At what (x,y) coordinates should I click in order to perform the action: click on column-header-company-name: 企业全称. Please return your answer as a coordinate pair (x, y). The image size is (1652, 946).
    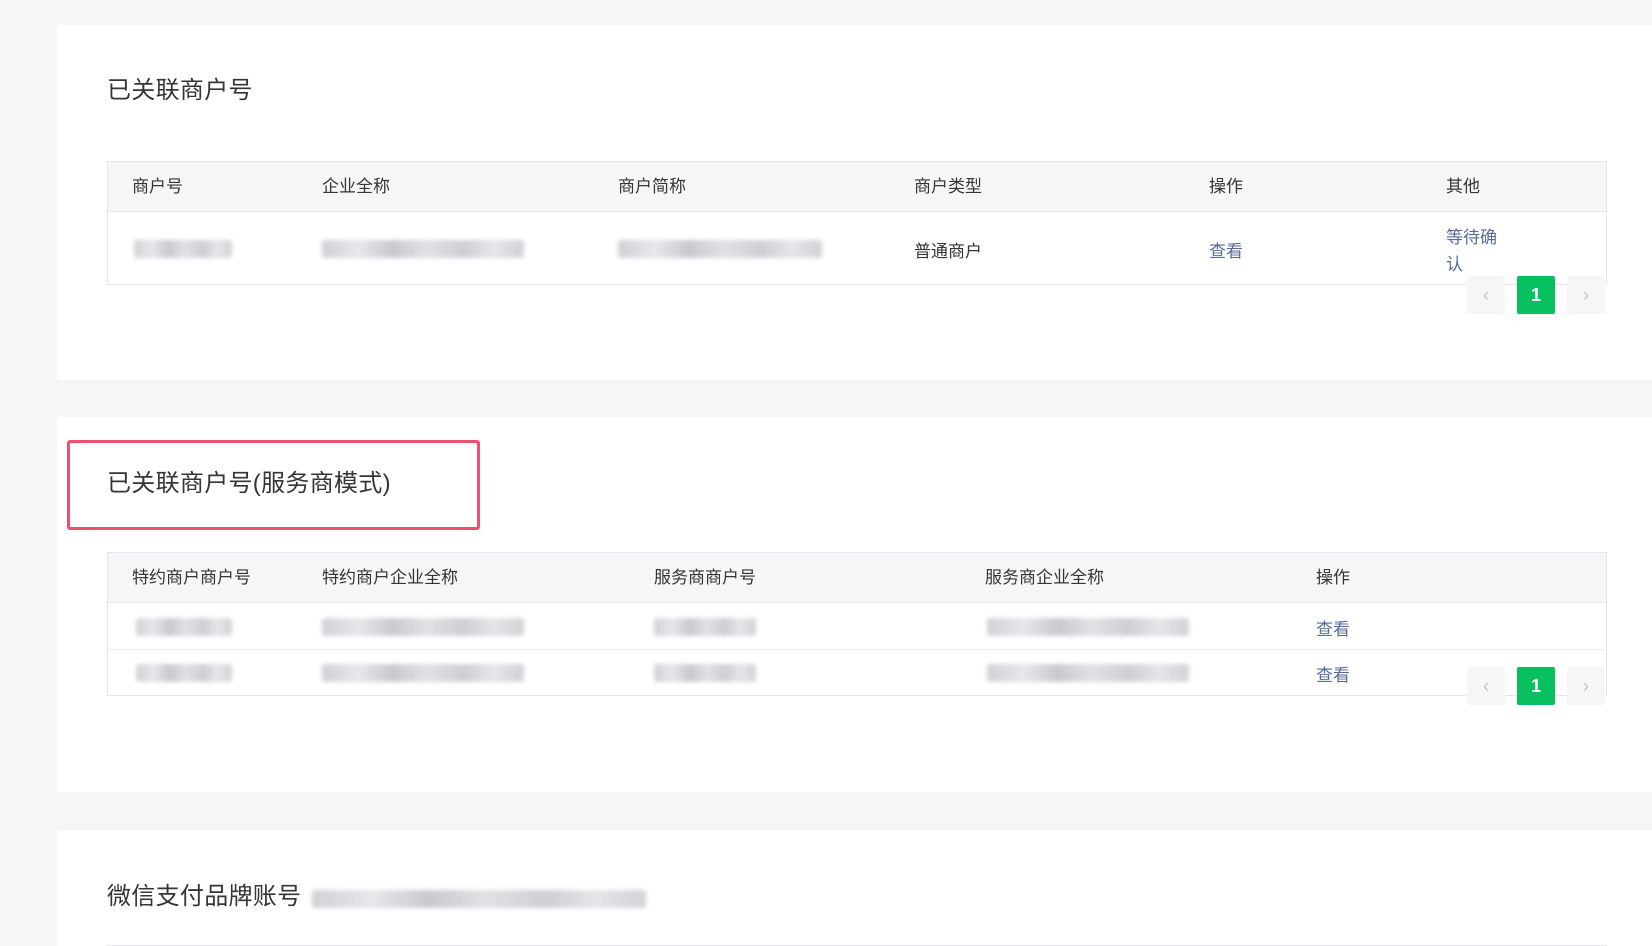
    Looking at the image, I should click on (356, 186).